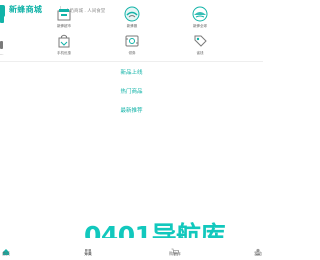  Describe the element at coordinates (6, 248) in the screenshot. I see `home-icon` at that location.